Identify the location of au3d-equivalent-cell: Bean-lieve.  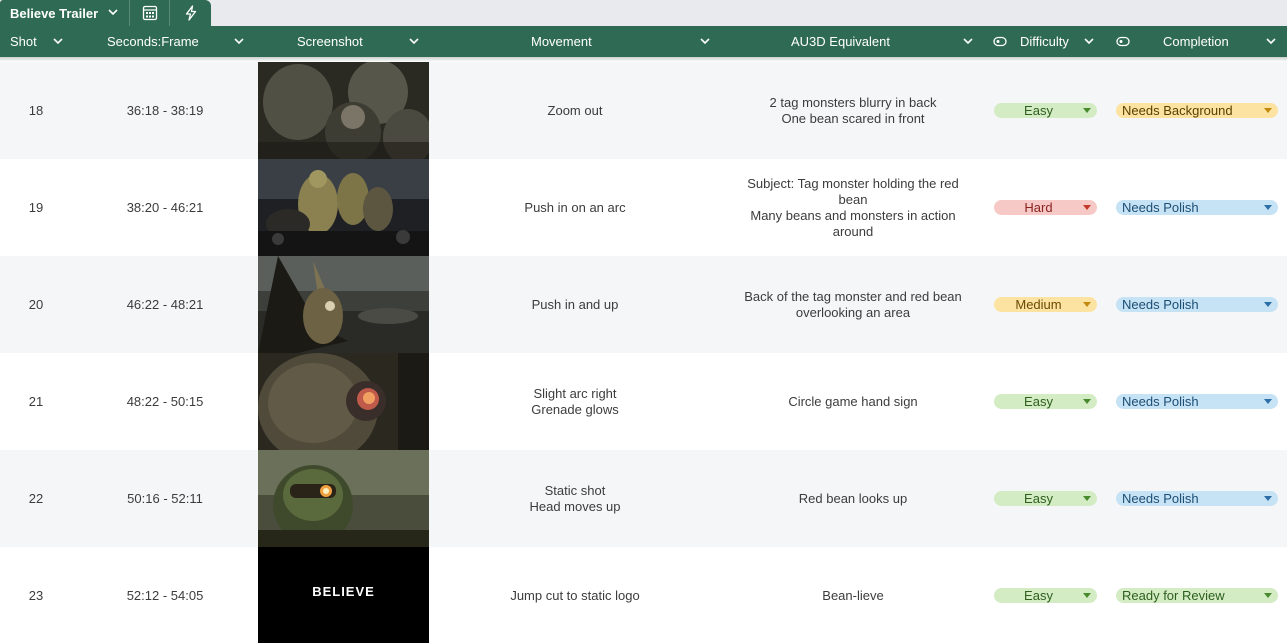
(853, 595).